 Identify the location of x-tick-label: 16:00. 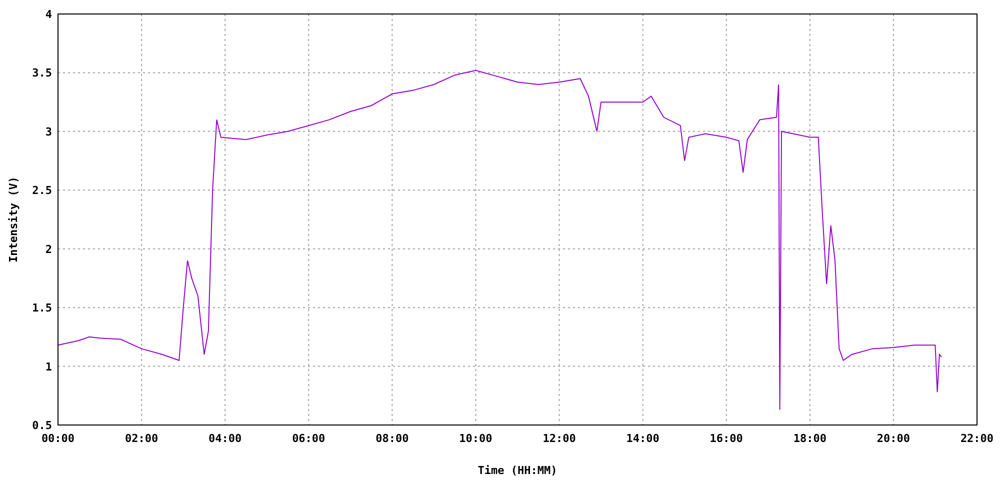
(726, 438).